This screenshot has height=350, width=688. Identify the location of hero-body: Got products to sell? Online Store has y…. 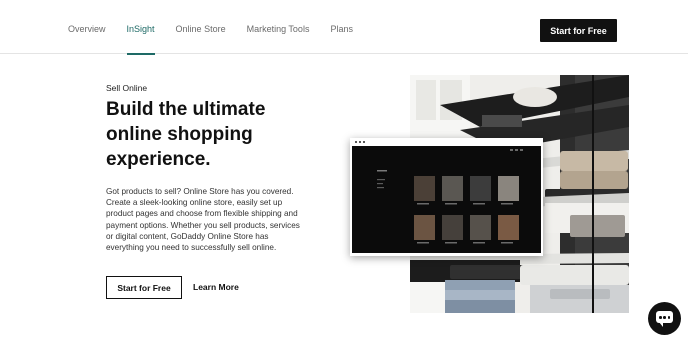
(203, 220).